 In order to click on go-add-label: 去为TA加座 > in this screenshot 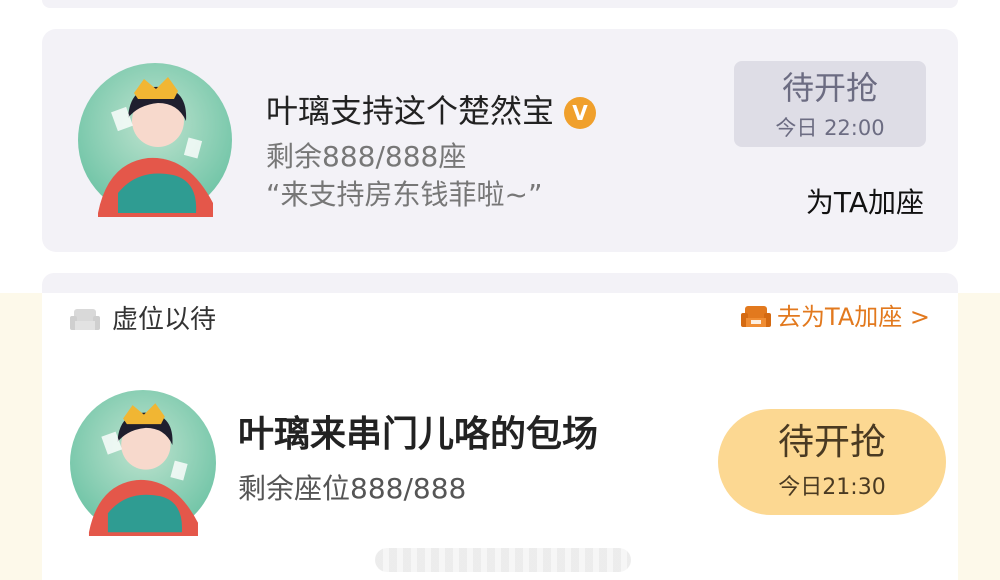, I will do `click(853, 317)`.